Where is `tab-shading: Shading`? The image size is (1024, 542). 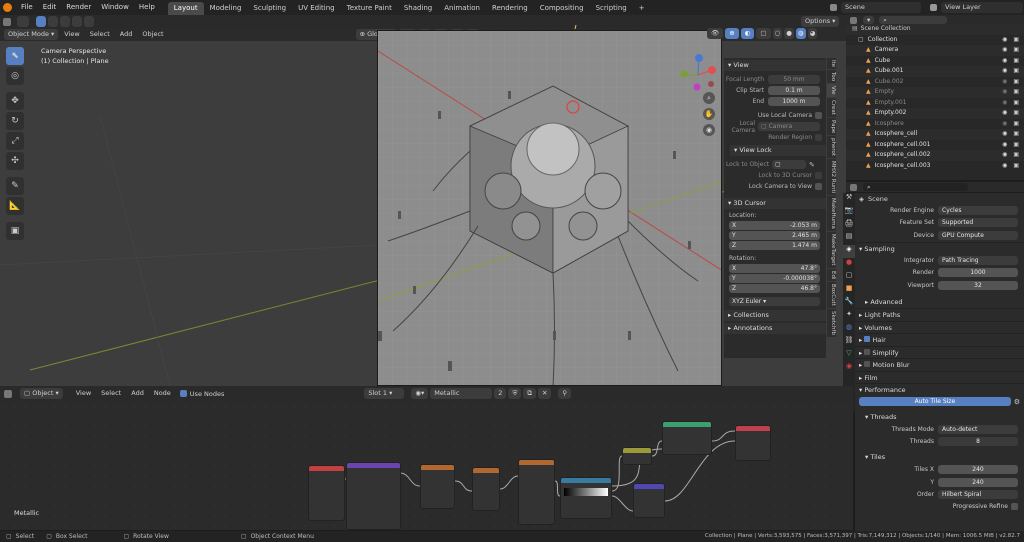 tab-shading: Shading is located at coordinates (418, 8).